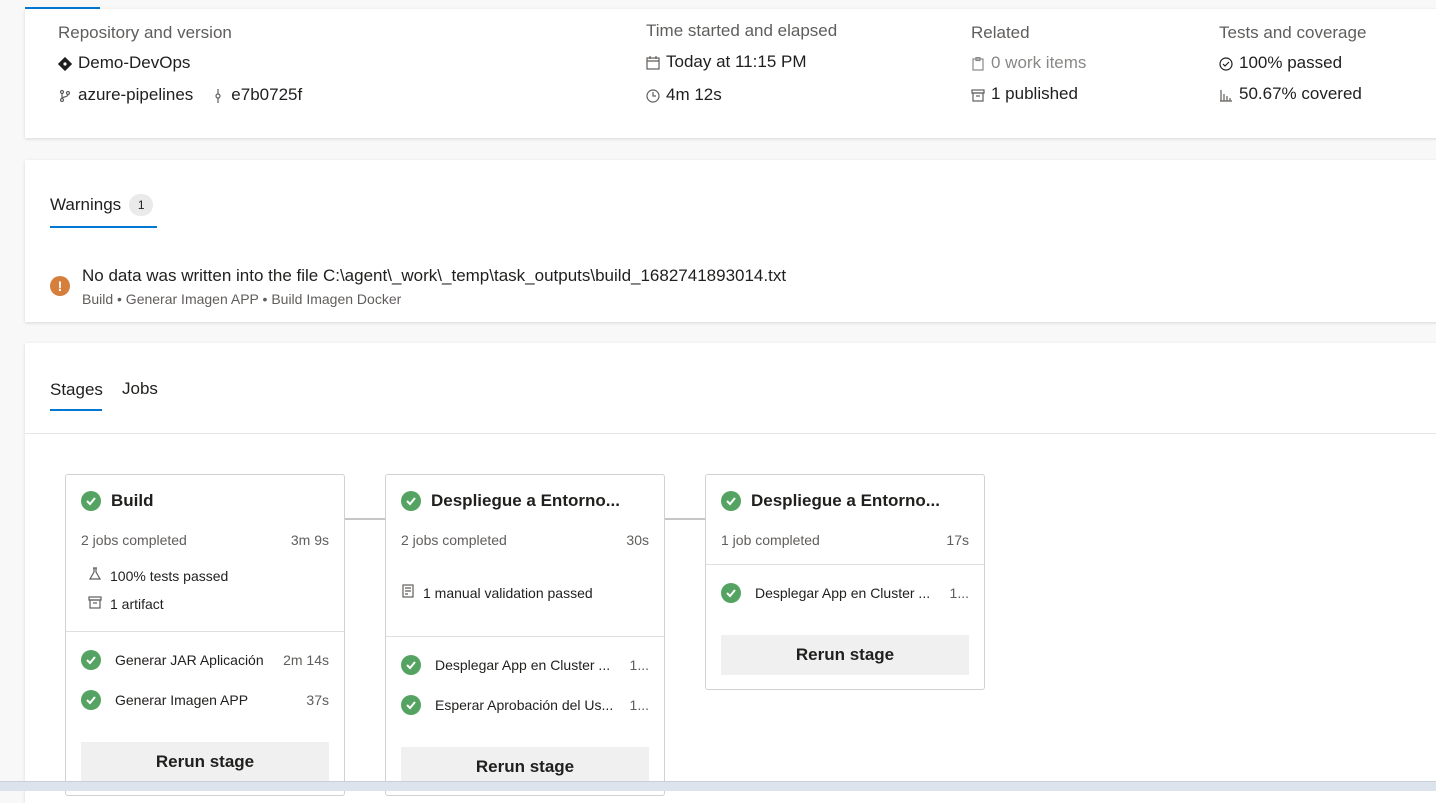 This screenshot has height=803, width=1436. I want to click on related-heading: Related, so click(1000, 32).